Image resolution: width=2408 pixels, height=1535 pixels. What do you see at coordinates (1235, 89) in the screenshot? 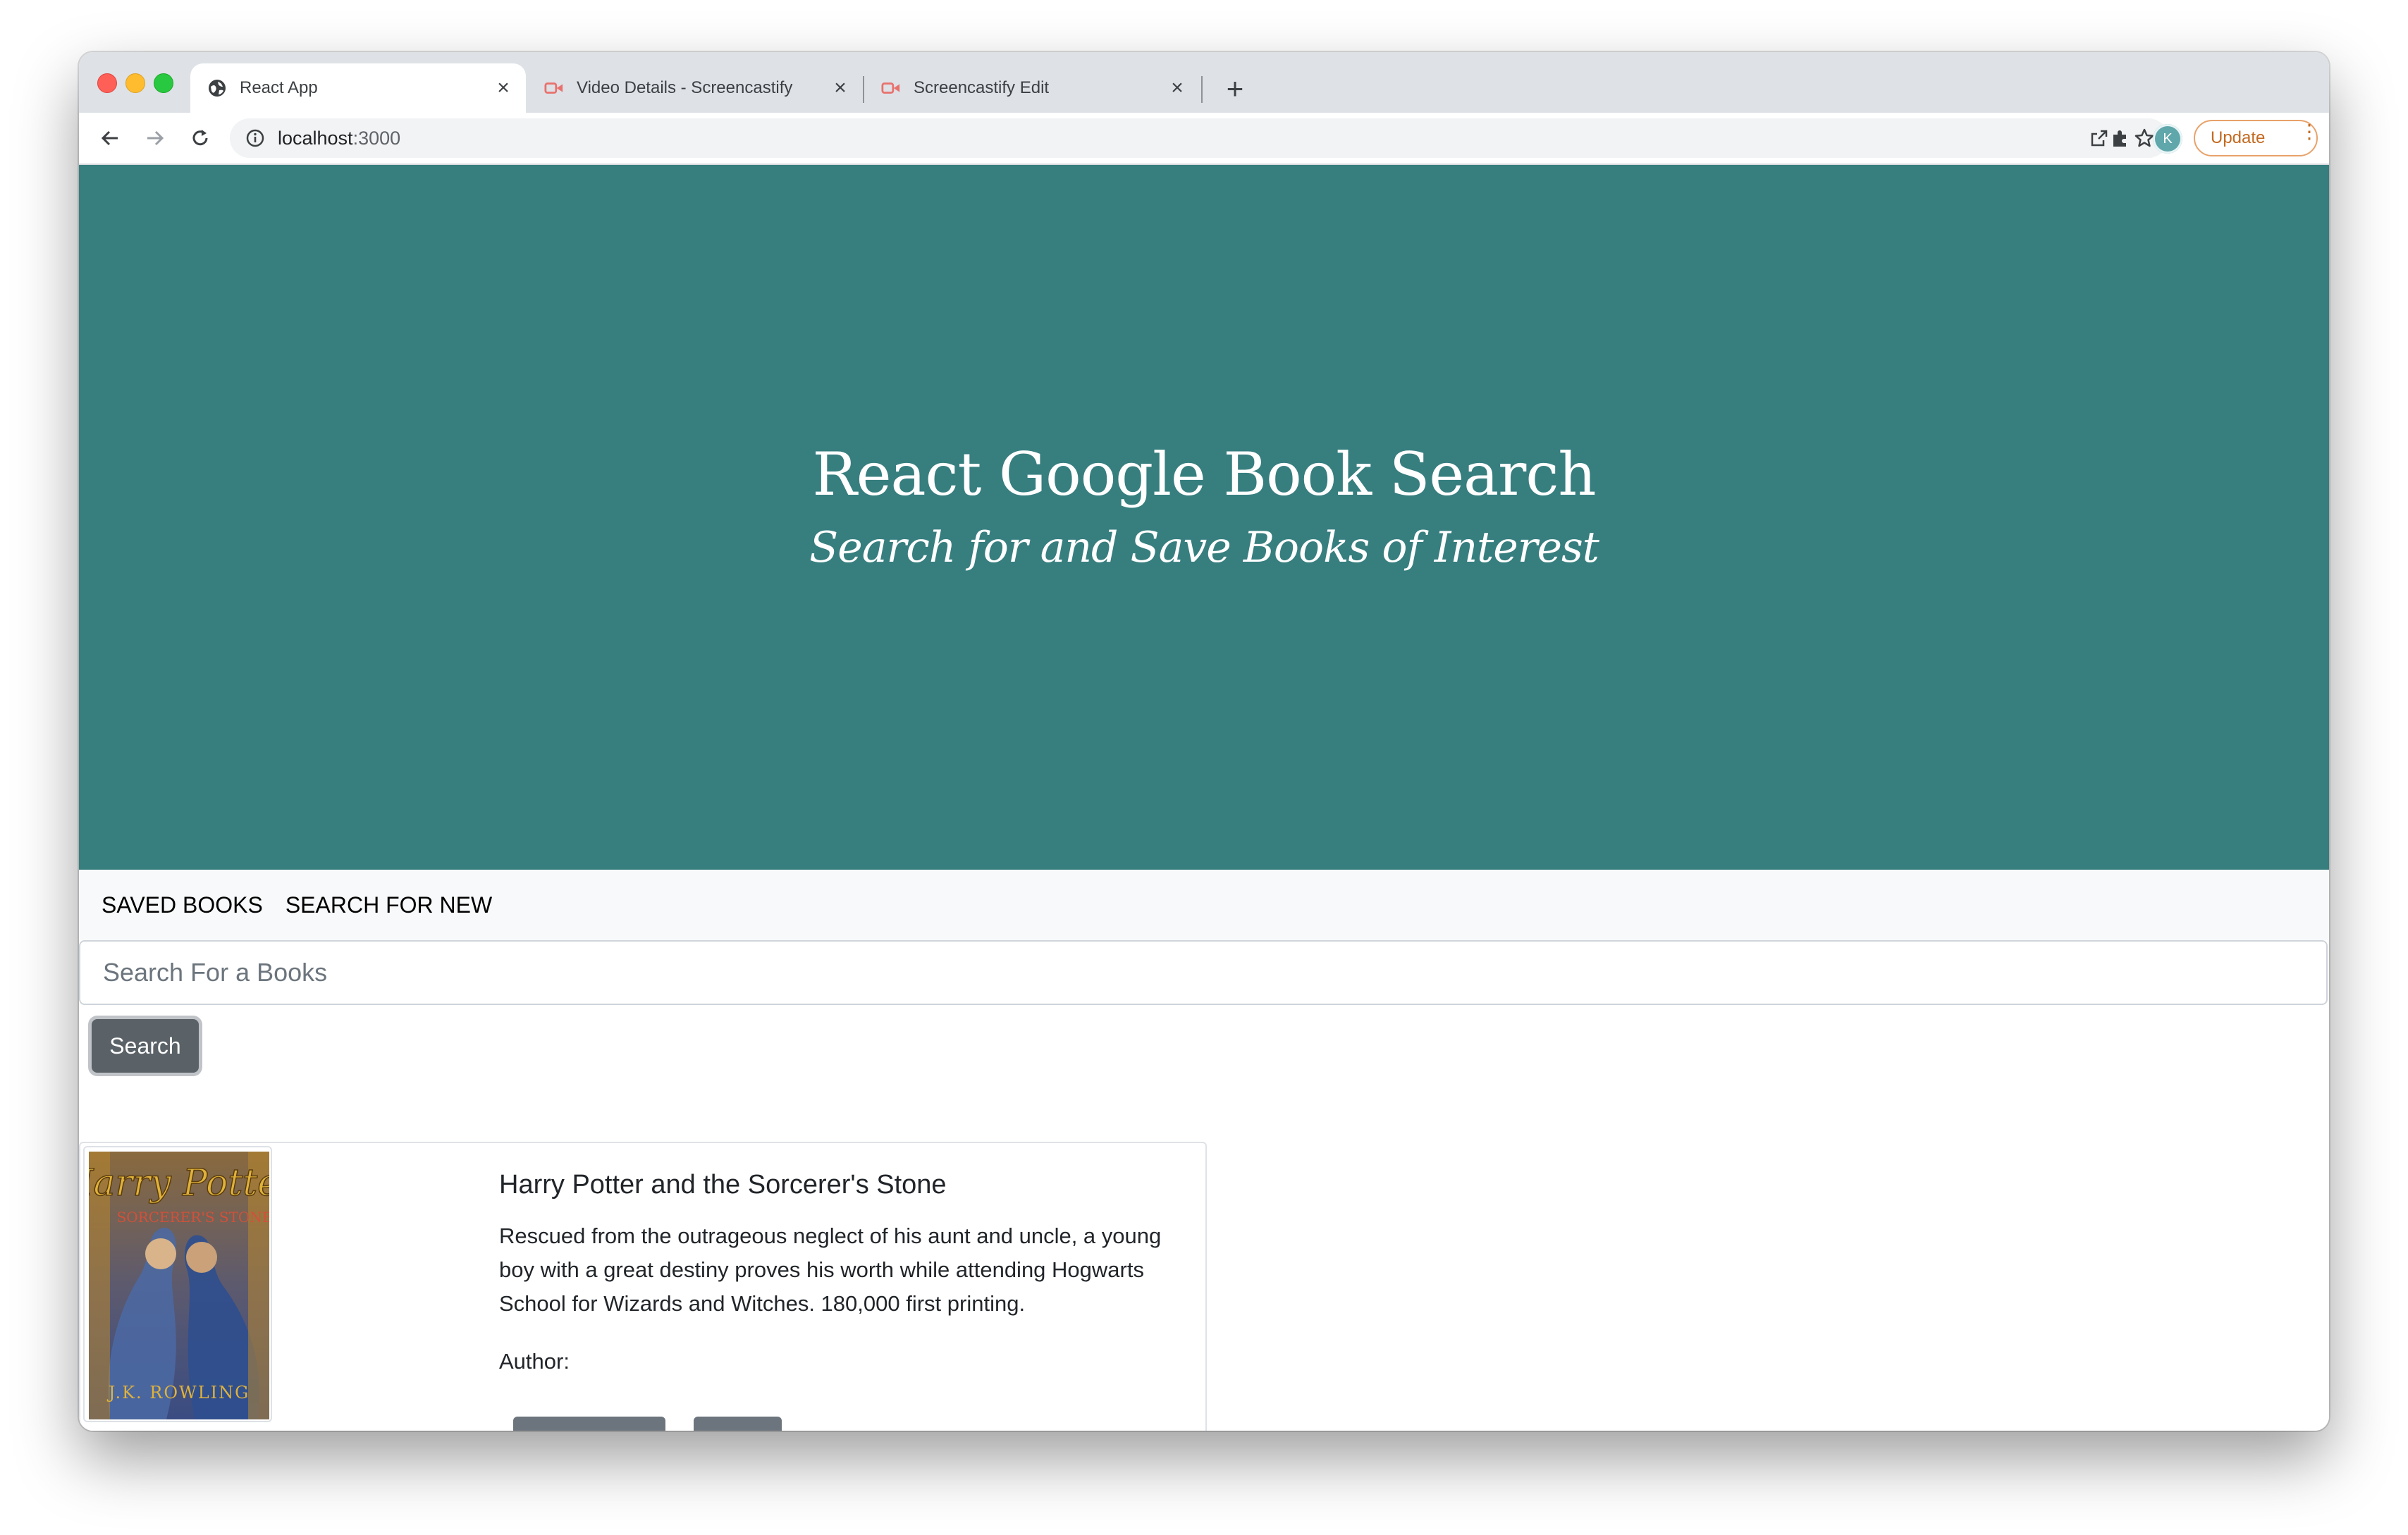
I see `new-tab-button: +` at bounding box center [1235, 89].